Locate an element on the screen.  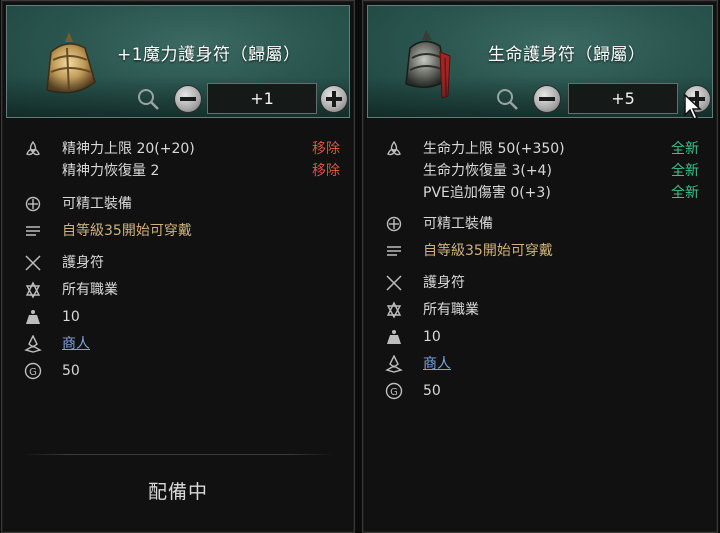
enhance-controls: +5 is located at coordinates (603, 98).